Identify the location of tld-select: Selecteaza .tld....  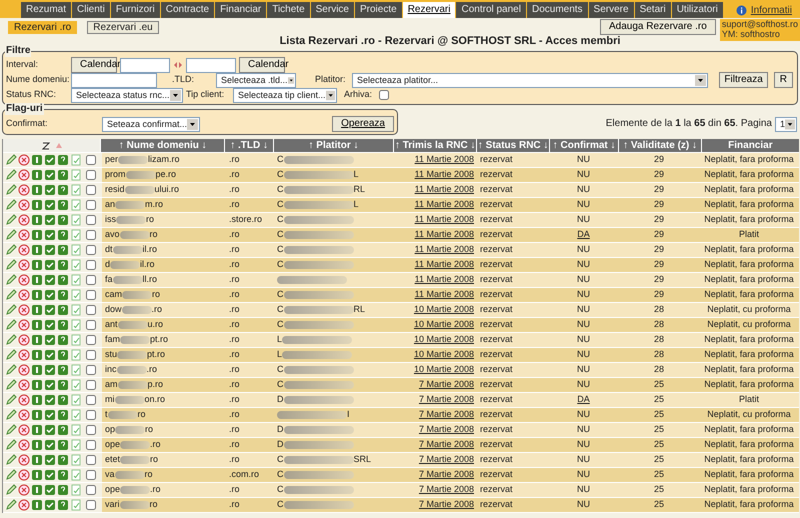
(256, 80).